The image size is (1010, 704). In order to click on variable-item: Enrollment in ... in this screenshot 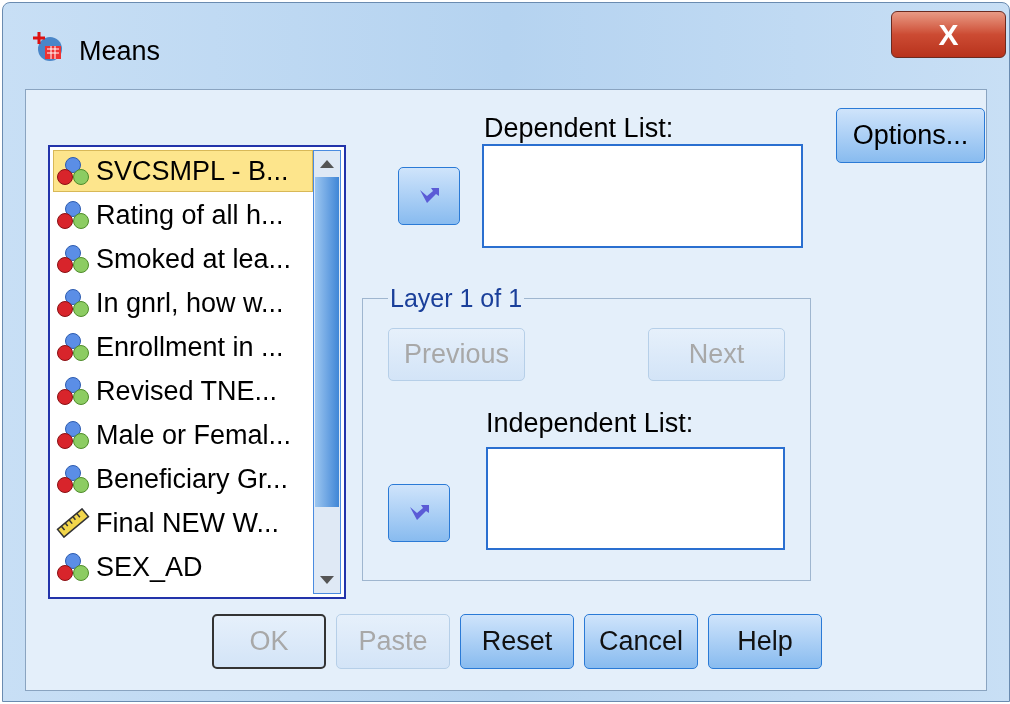, I will do `click(183, 347)`.